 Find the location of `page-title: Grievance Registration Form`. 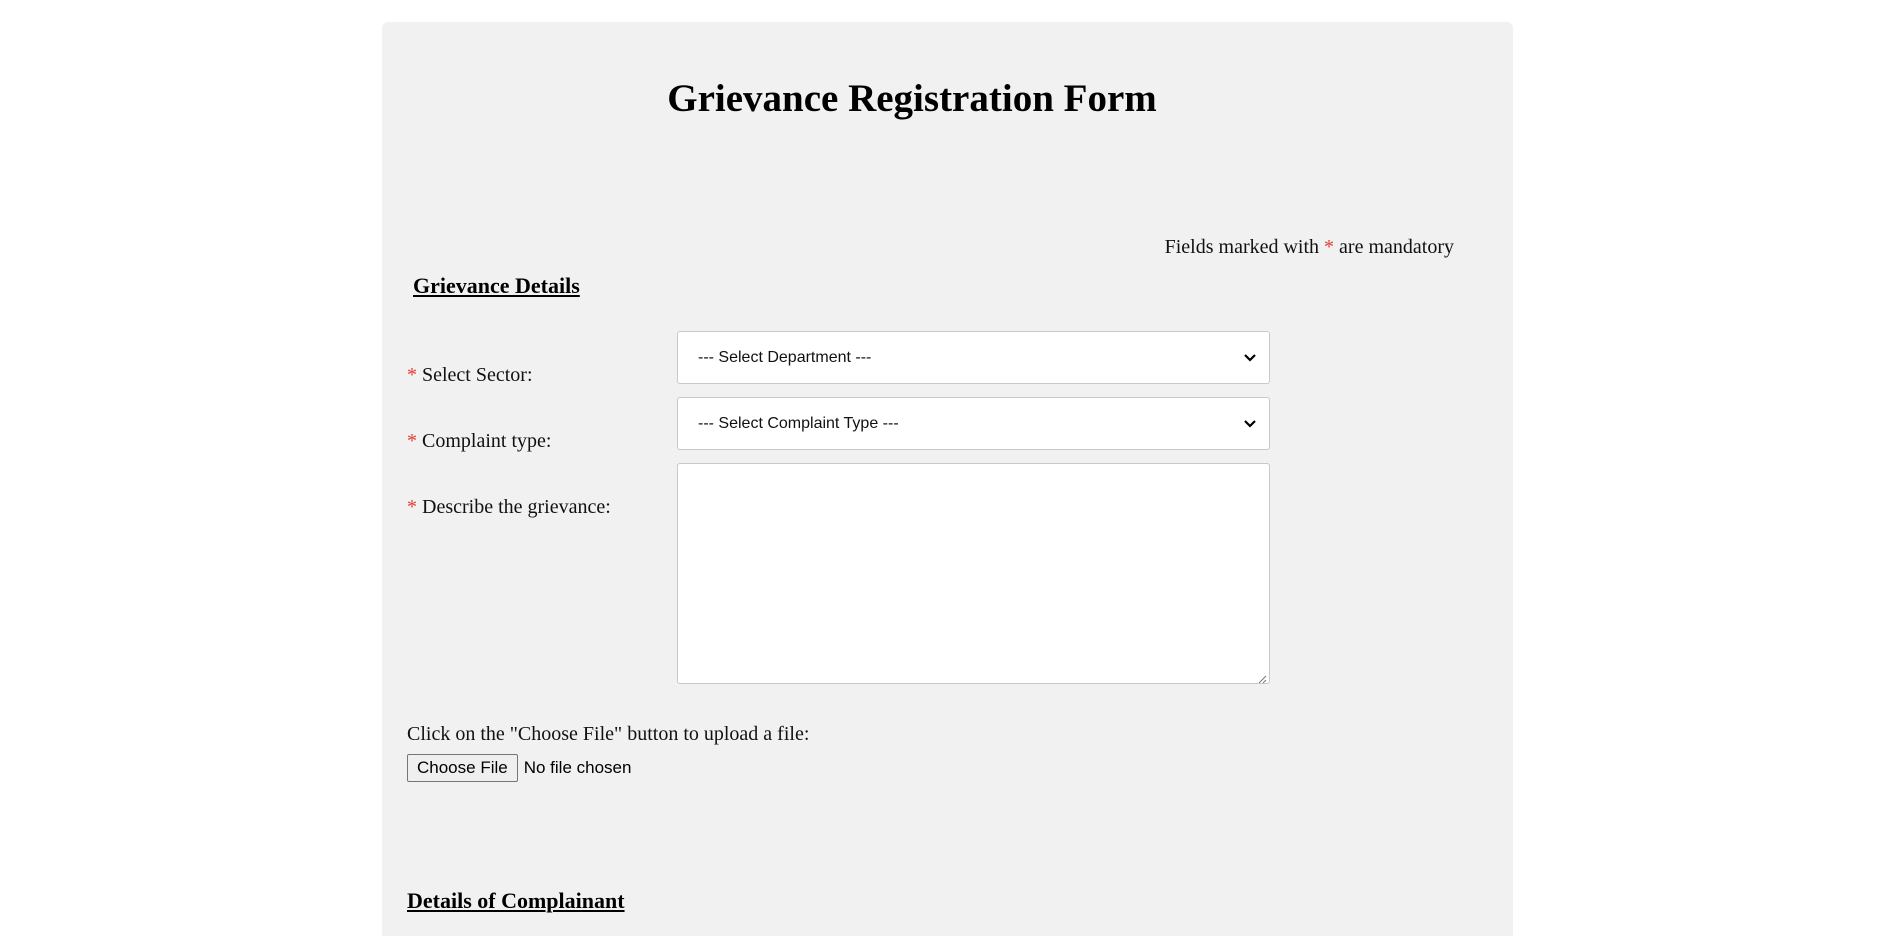

page-title: Grievance Registration Form is located at coordinates (912, 98).